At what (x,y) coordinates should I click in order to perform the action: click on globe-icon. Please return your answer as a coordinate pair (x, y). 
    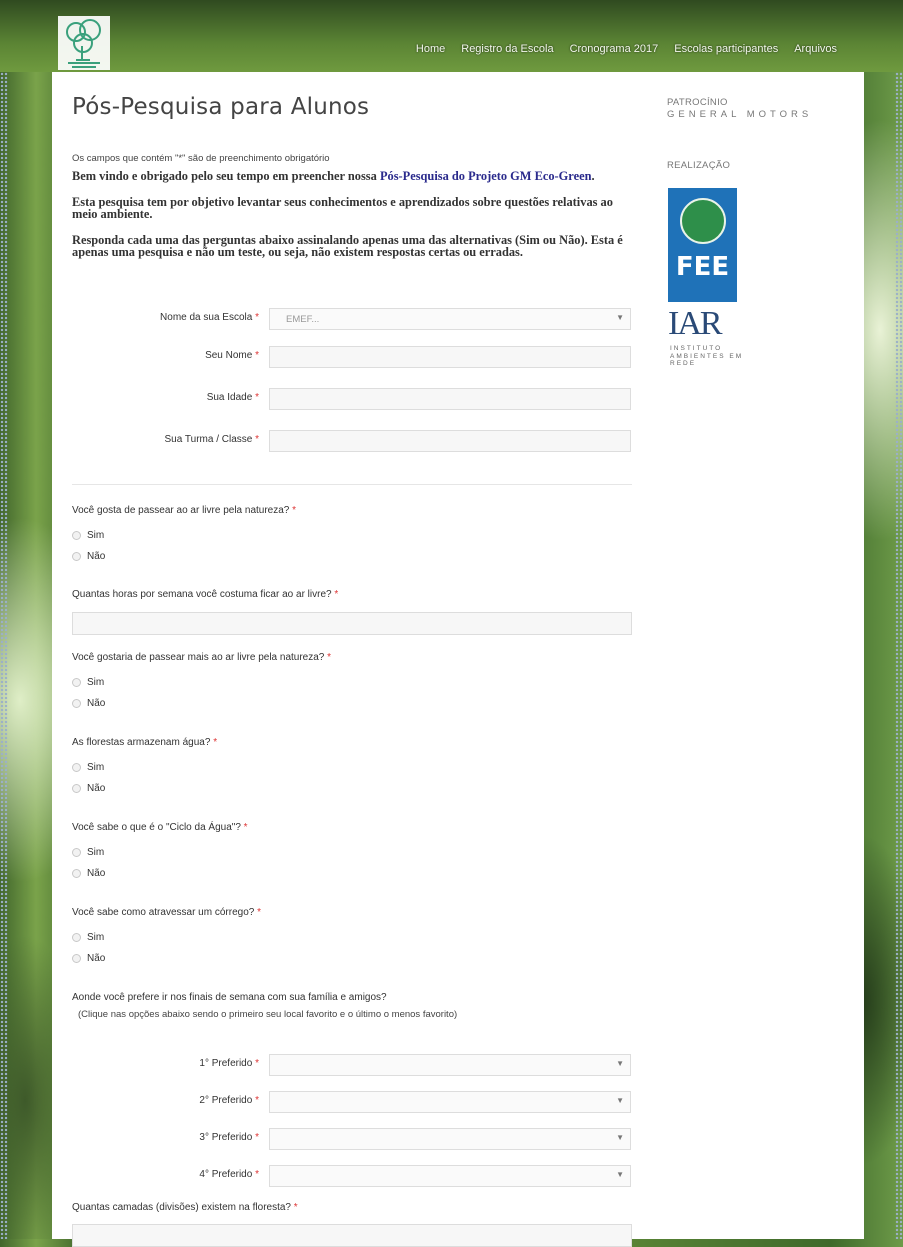
    Looking at the image, I should click on (703, 221).